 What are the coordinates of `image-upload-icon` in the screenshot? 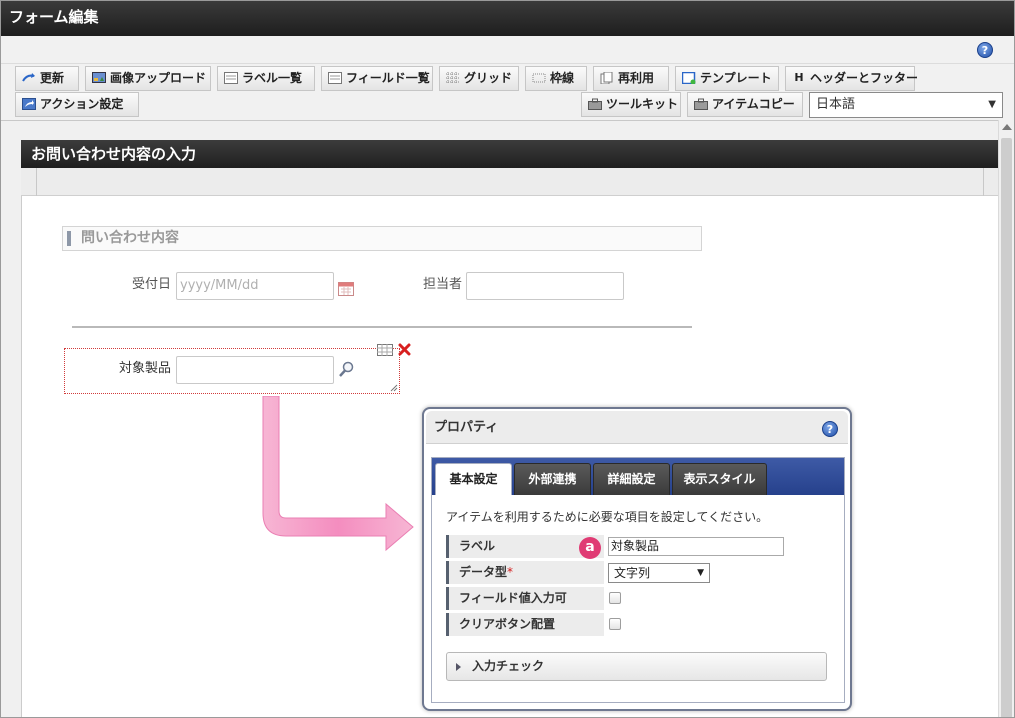 It's located at (99, 77).